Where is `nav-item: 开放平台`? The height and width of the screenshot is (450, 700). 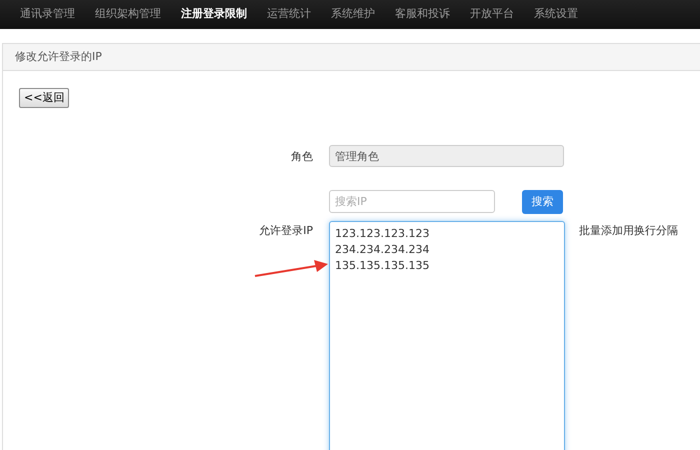
nav-item: 开放平台 is located at coordinates (492, 14).